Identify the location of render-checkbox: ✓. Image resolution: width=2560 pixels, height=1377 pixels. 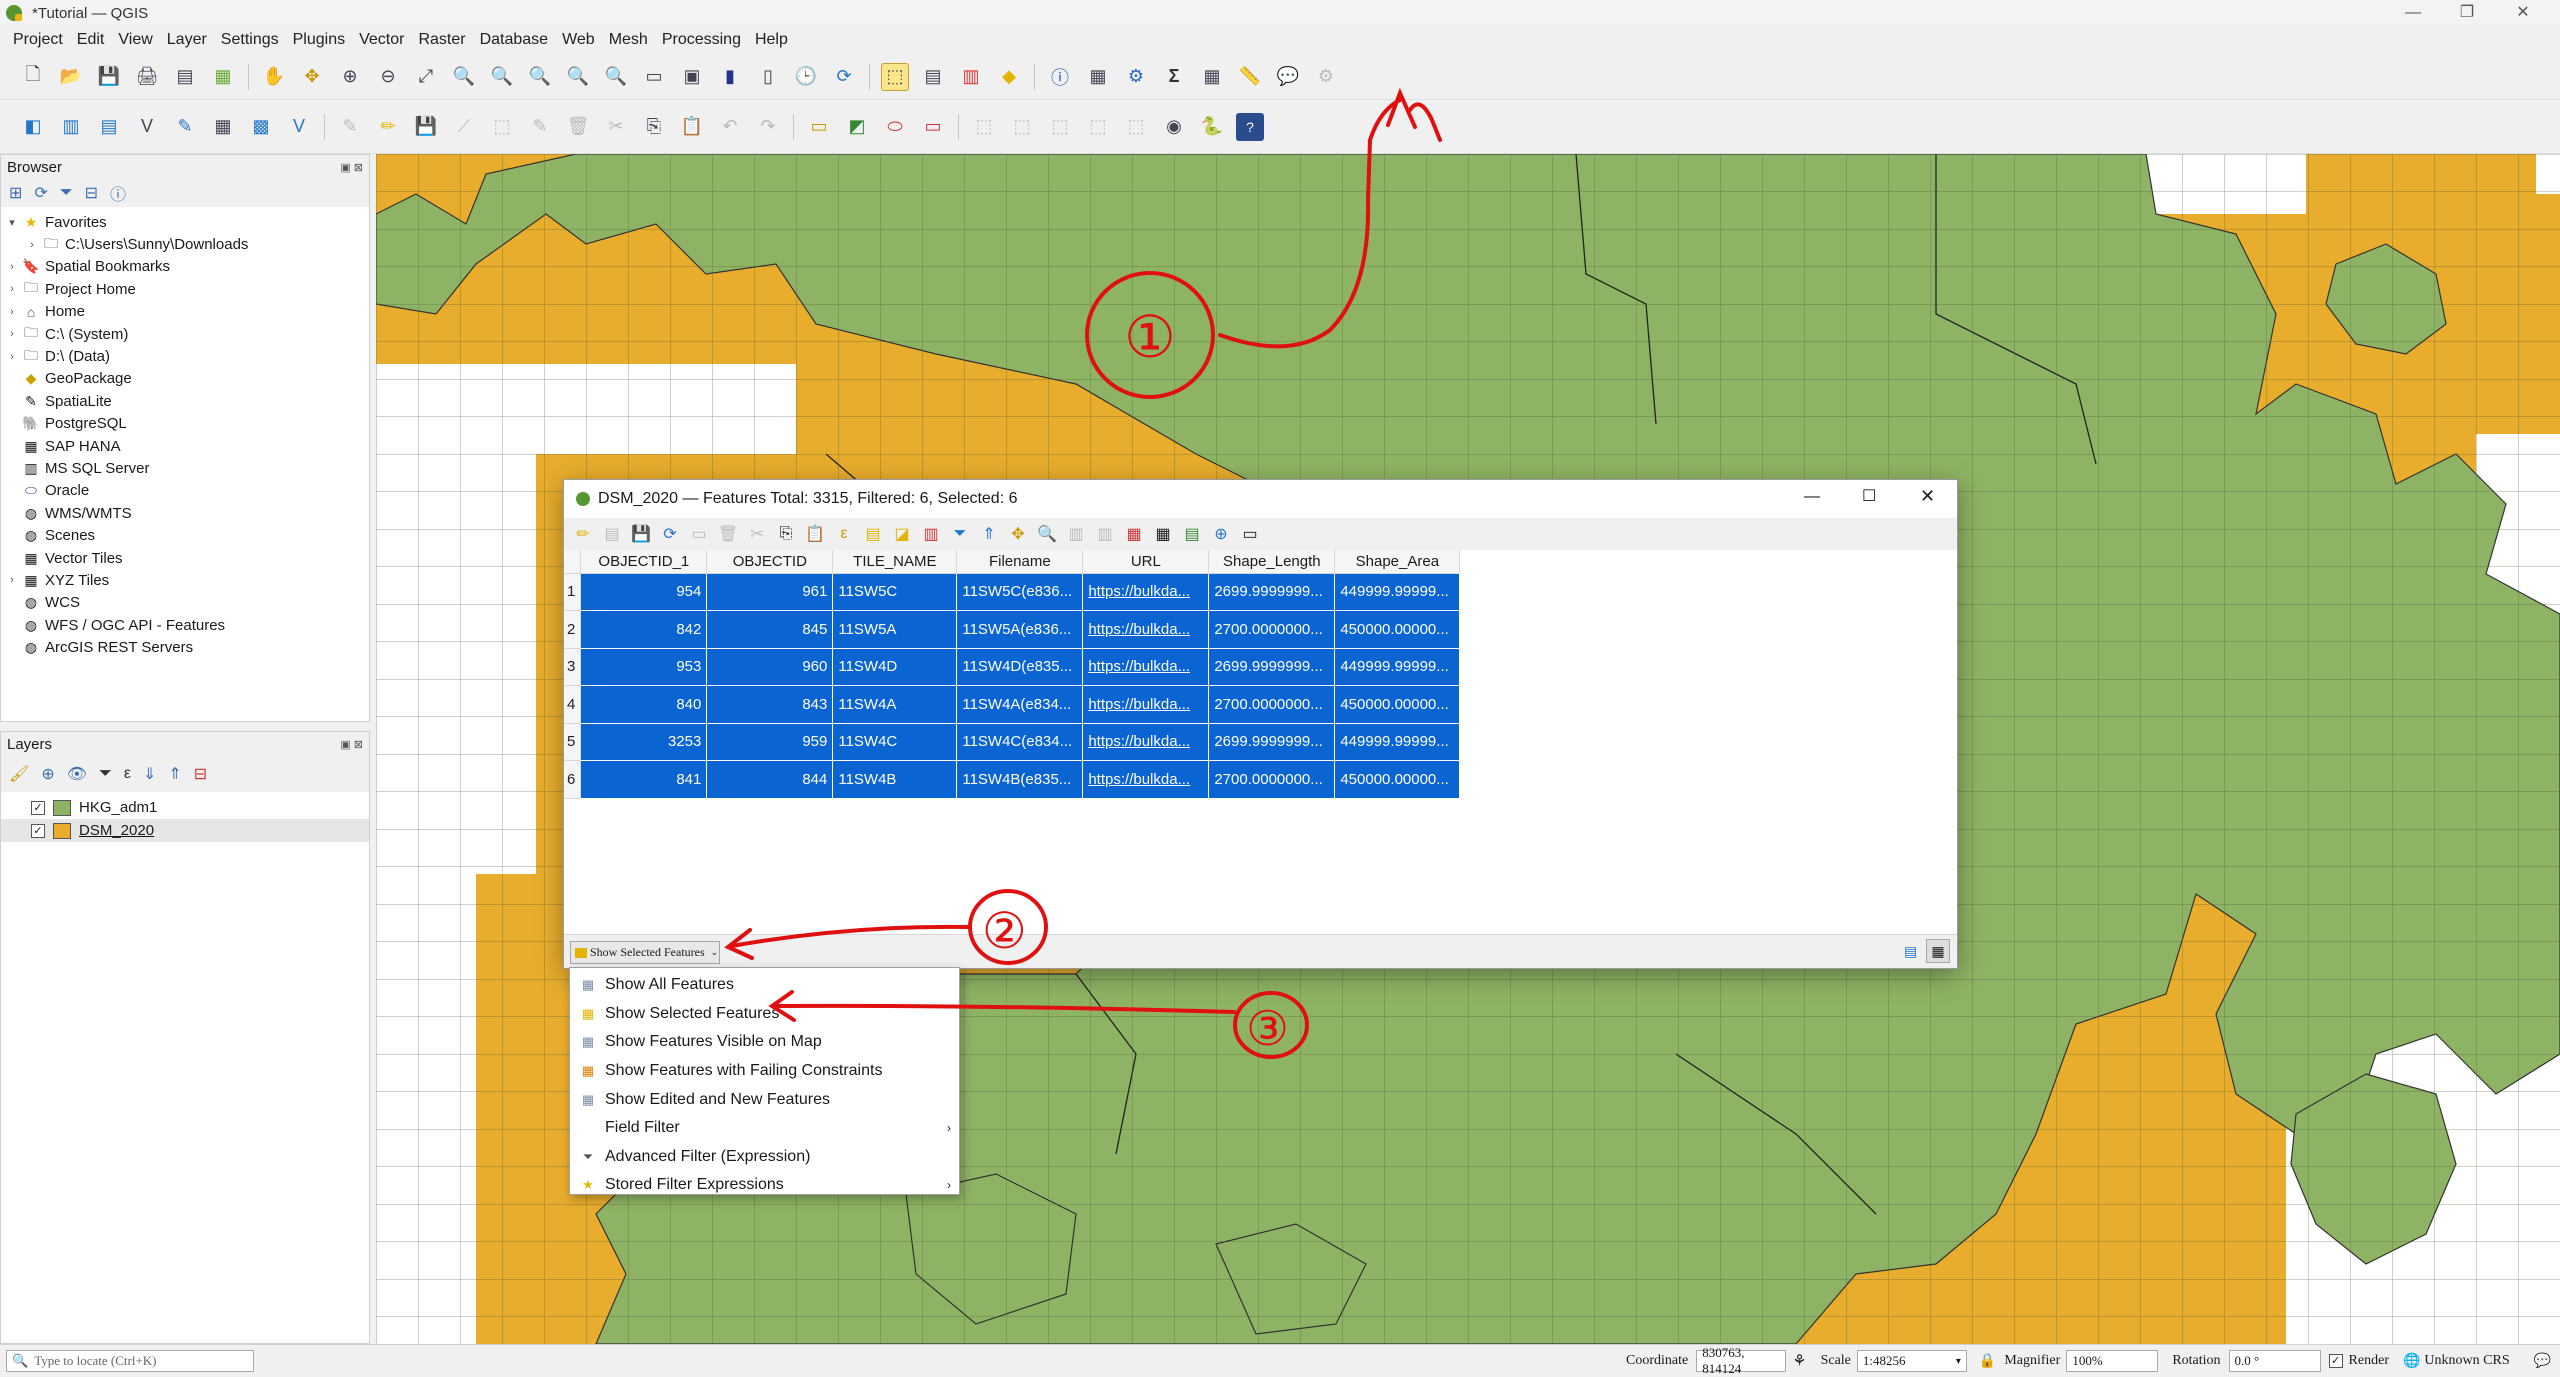
(2335, 1361).